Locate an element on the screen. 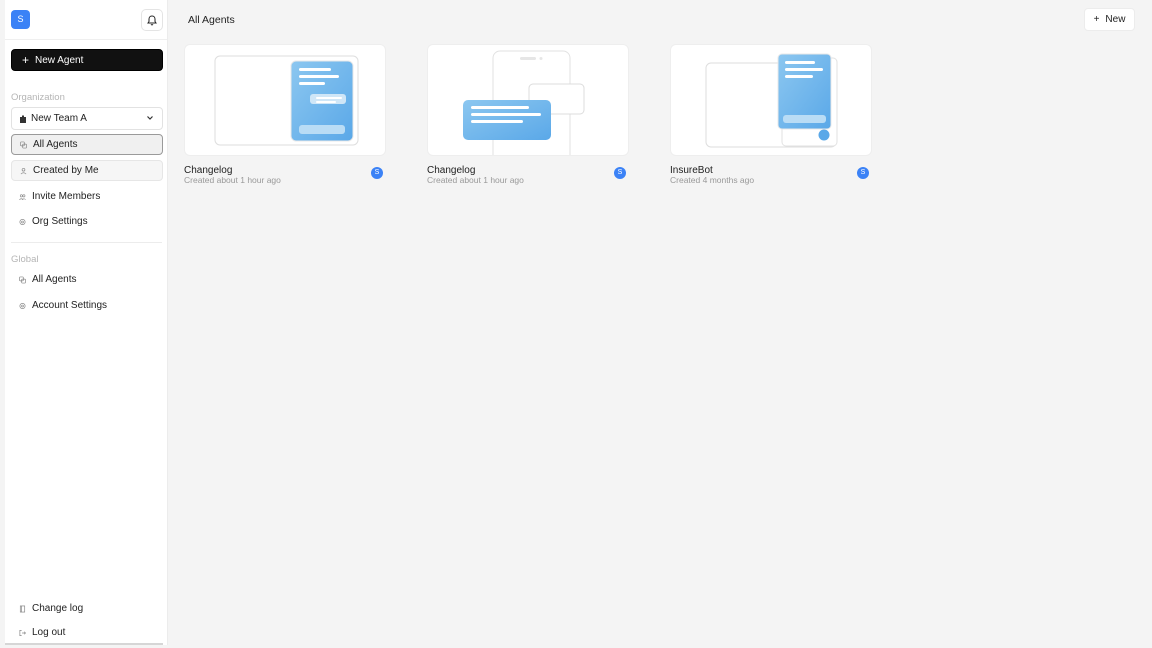 The image size is (1152, 648). logout-icon is located at coordinates (22, 632).